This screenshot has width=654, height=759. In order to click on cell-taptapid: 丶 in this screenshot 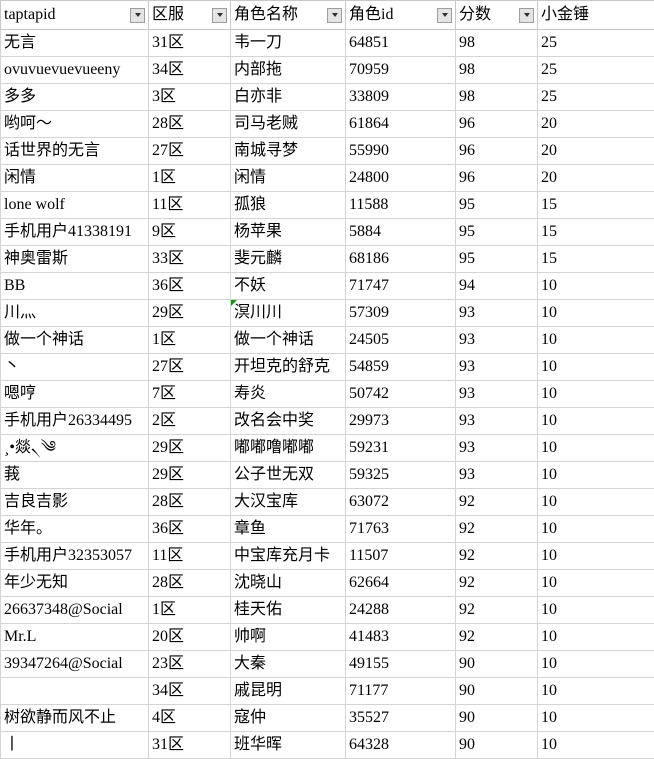, I will do `click(75, 367)`.